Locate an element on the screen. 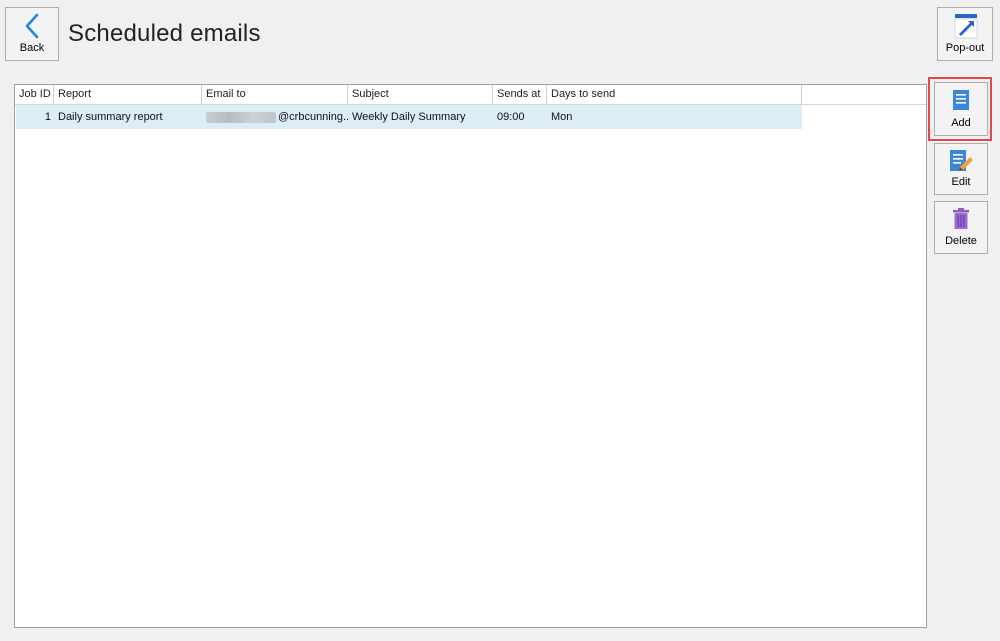  column-header-days-to-send: Days to send is located at coordinates (674, 94).